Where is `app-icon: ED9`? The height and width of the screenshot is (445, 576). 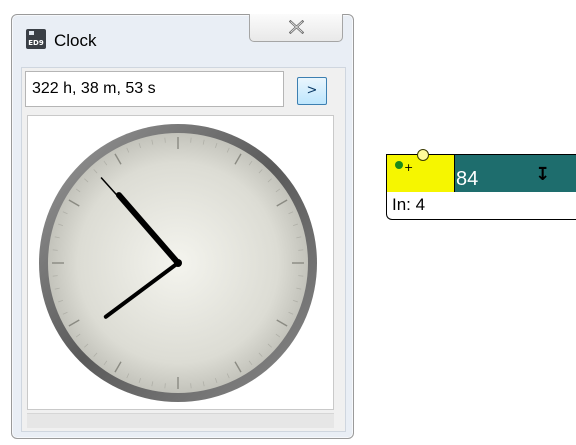
app-icon: ED9 is located at coordinates (36, 39).